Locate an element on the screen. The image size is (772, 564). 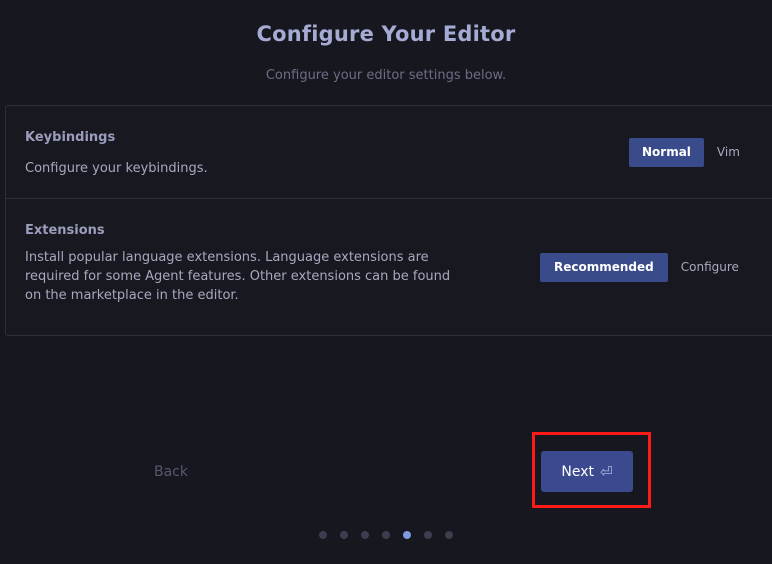
keybindings-toggle: Normal Vim is located at coordinates (691, 152).